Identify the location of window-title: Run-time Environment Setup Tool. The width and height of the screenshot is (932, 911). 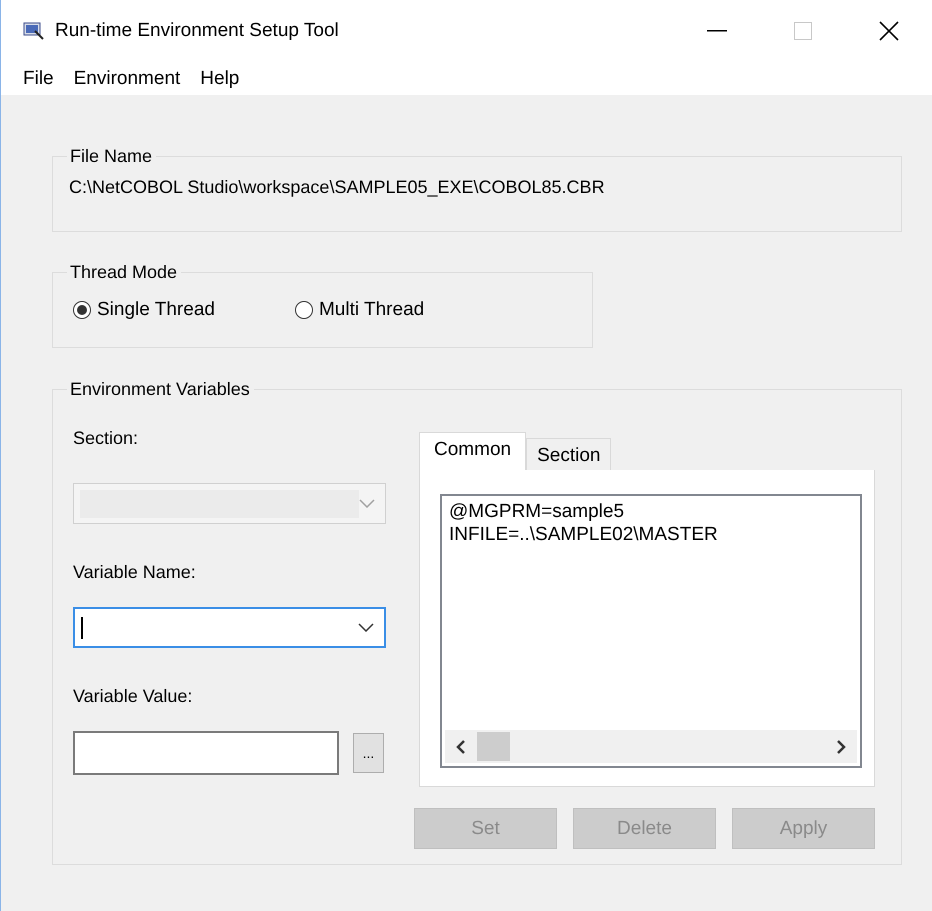
(197, 31).